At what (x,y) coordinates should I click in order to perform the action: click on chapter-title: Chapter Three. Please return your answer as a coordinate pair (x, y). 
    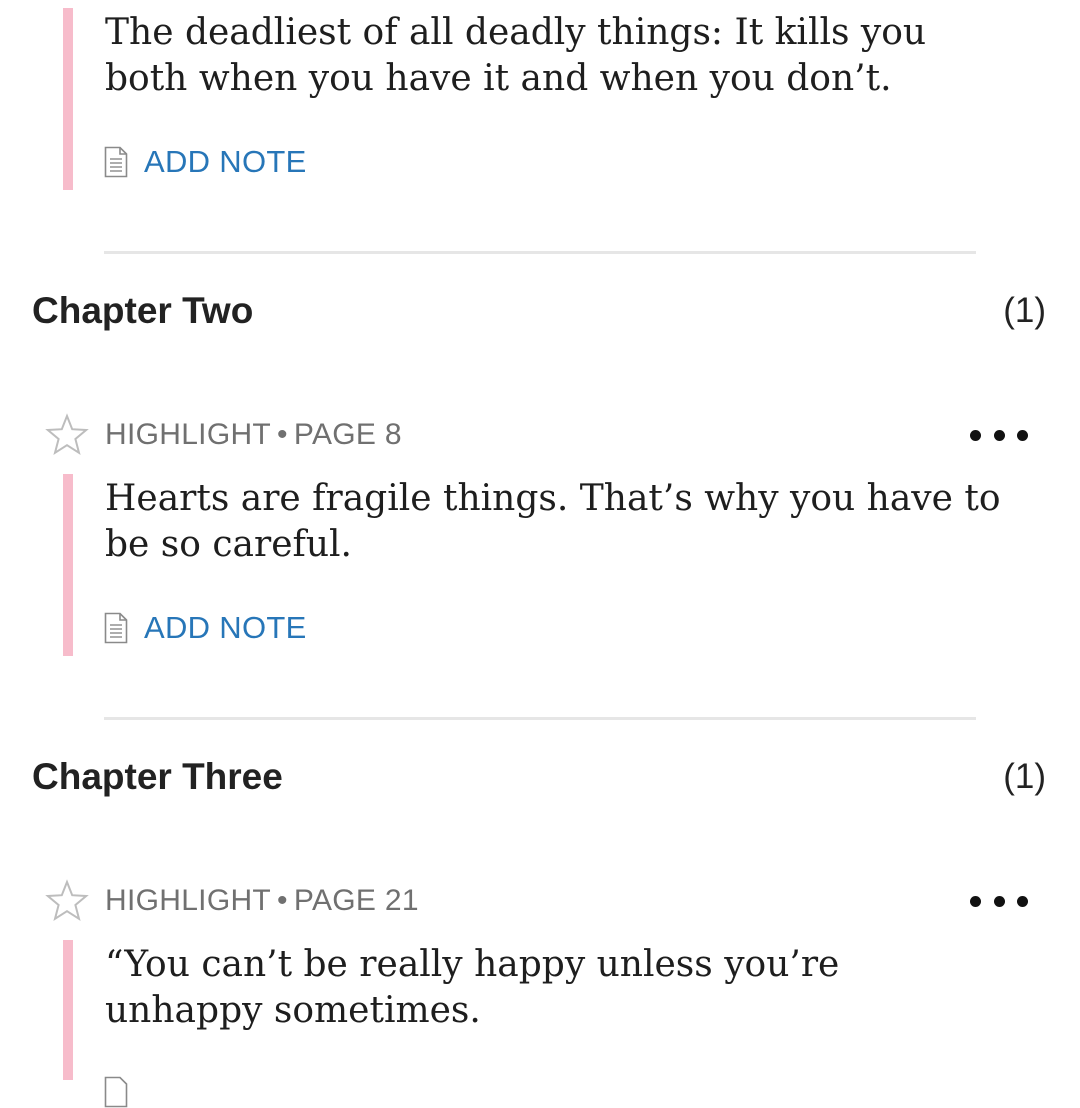
    Looking at the image, I should click on (157, 776).